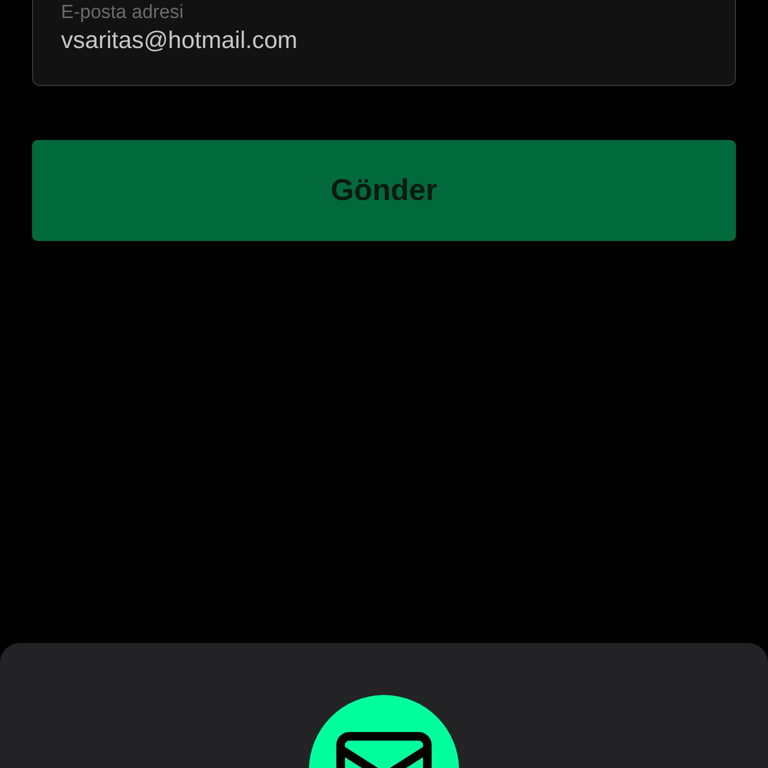 The width and height of the screenshot is (768, 768). Describe the element at coordinates (384, 43) in the screenshot. I see `email-field: E-posta adresi vsaritas@hotmail.com` at that location.